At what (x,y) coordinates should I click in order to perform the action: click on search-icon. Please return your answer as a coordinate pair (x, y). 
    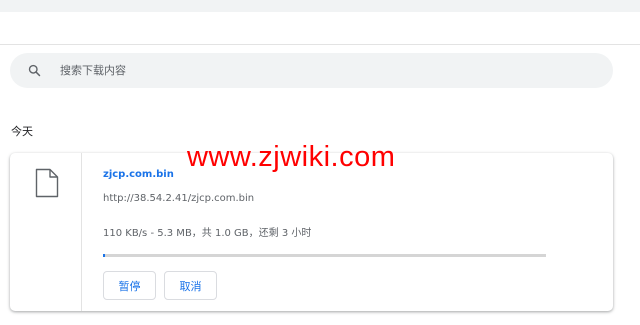
    Looking at the image, I should click on (34, 70).